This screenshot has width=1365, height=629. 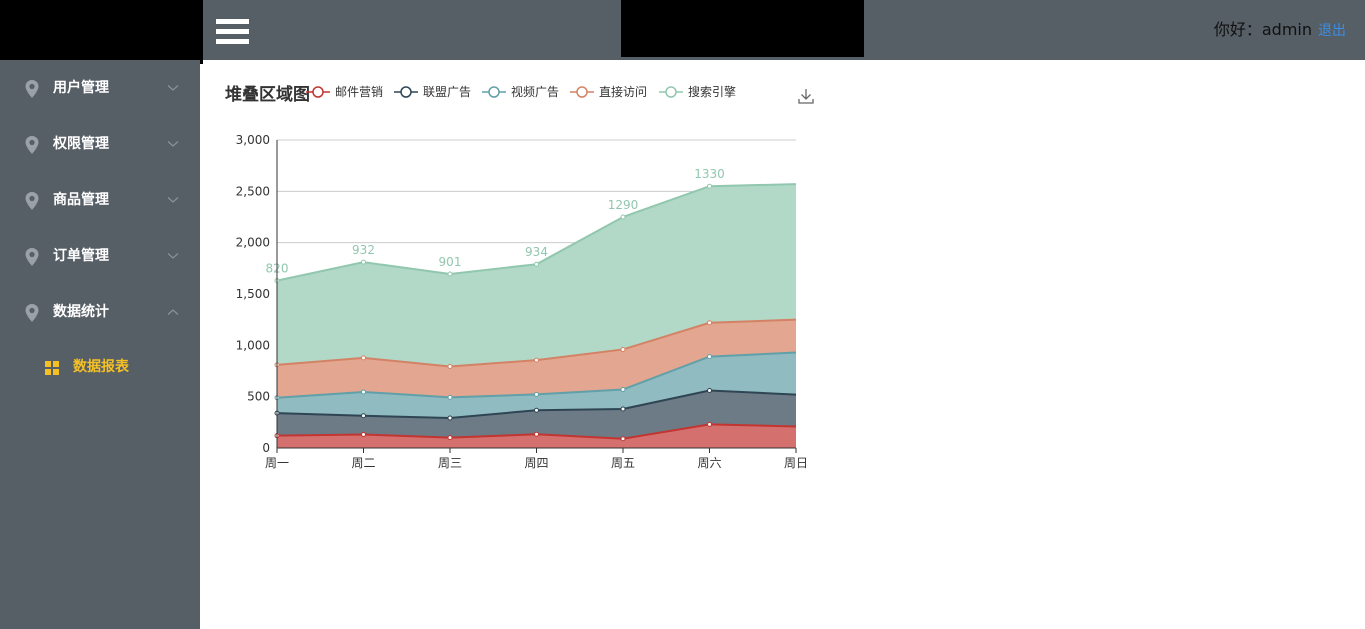 I want to click on data-label: 934, so click(x=536, y=252).